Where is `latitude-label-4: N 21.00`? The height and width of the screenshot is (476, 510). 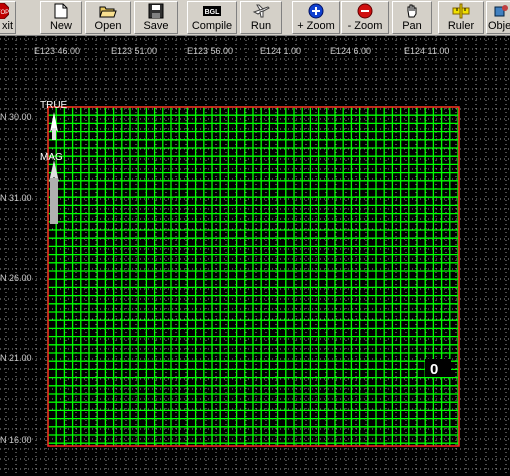 latitude-label-4: N 21.00 is located at coordinates (16, 358).